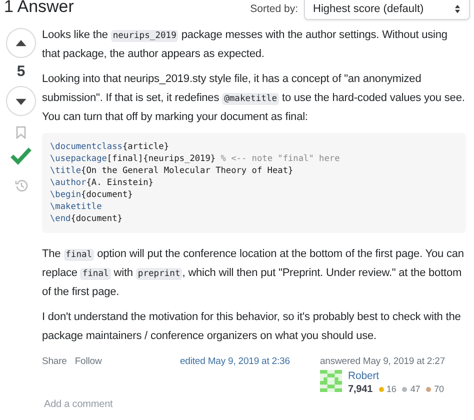 This screenshot has height=420, width=474. Describe the element at coordinates (250, 376) in the screenshot. I see `edited-link: edited May 9, 2019 at 2:36` at that location.